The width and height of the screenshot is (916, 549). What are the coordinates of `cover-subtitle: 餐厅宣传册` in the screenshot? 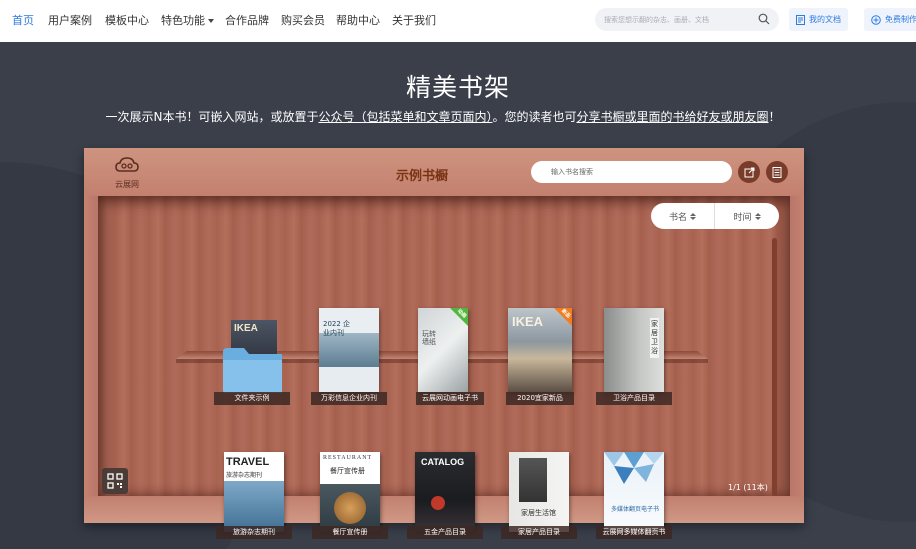 It's located at (347, 471).